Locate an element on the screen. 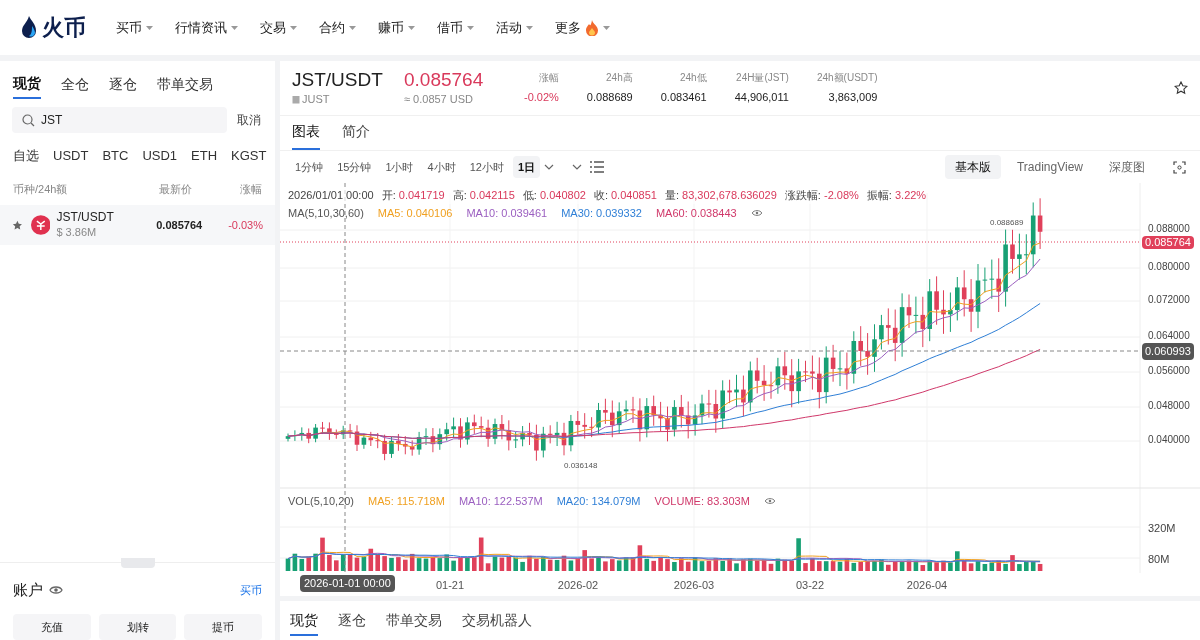 This screenshot has width=1200, height=640. account-button: 提币 is located at coordinates (223, 627).